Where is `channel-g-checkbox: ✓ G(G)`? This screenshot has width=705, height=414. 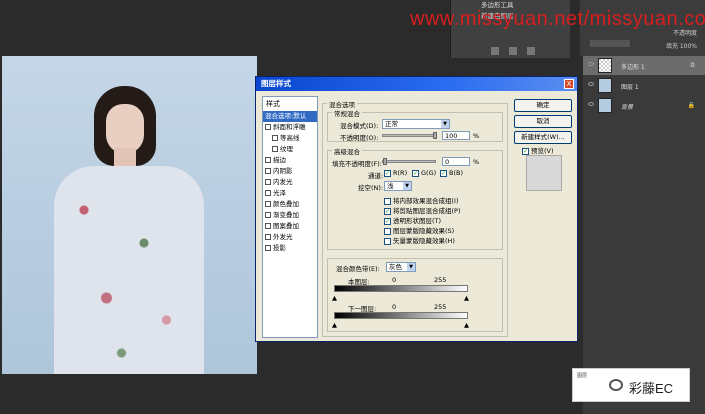
channel-g-checkbox: ✓ G(G) is located at coordinates (424, 173).